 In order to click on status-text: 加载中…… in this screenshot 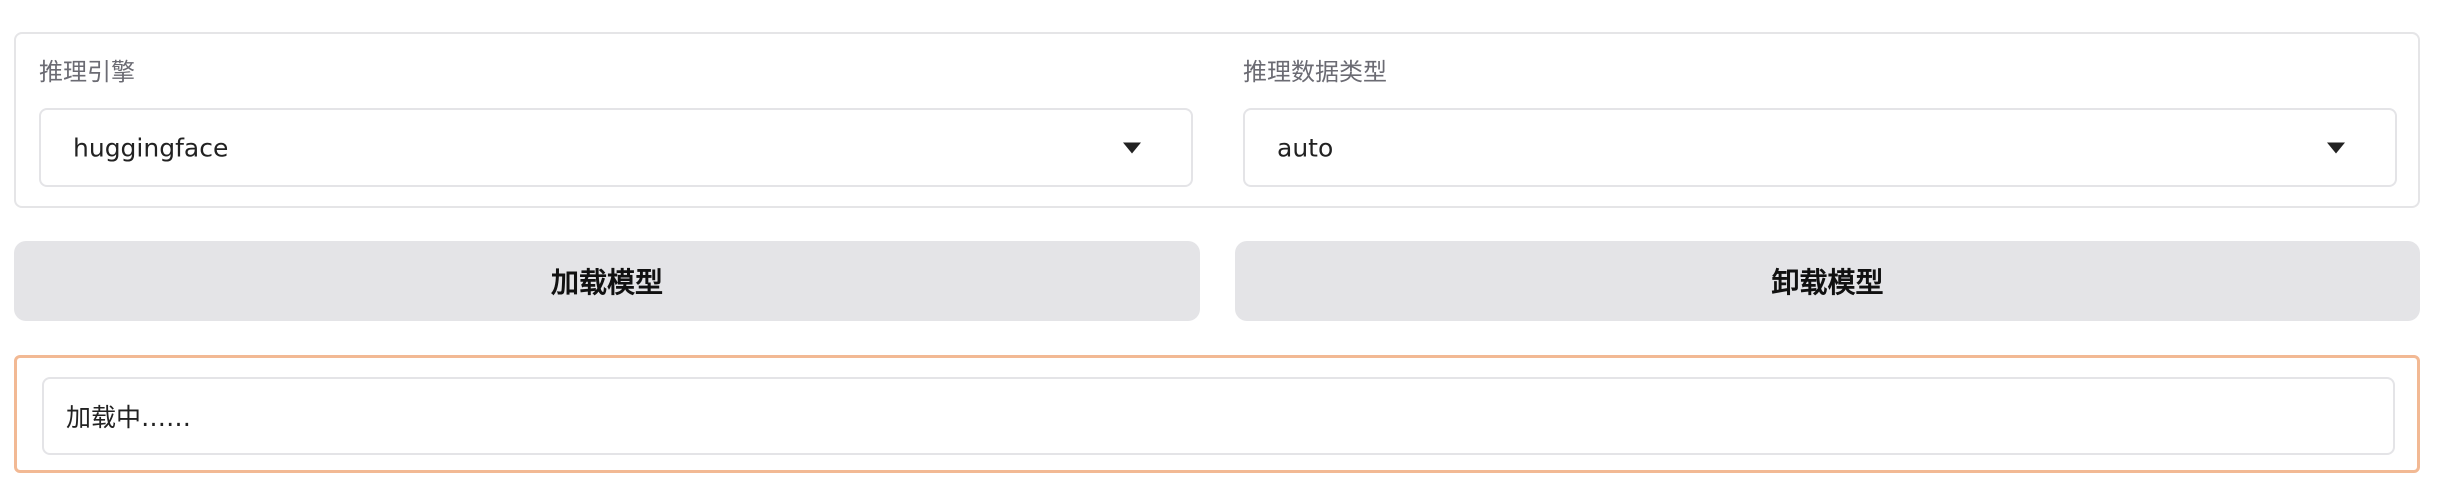, I will do `click(129, 417)`.